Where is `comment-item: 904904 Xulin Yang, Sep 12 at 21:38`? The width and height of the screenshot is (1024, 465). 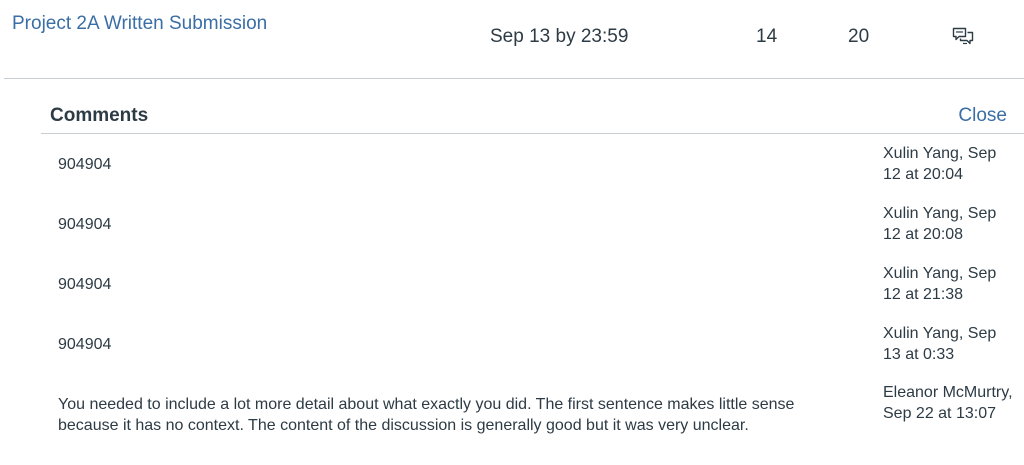
comment-item: 904904 Xulin Yang, Sep 12 at 21:38 is located at coordinates (532, 284).